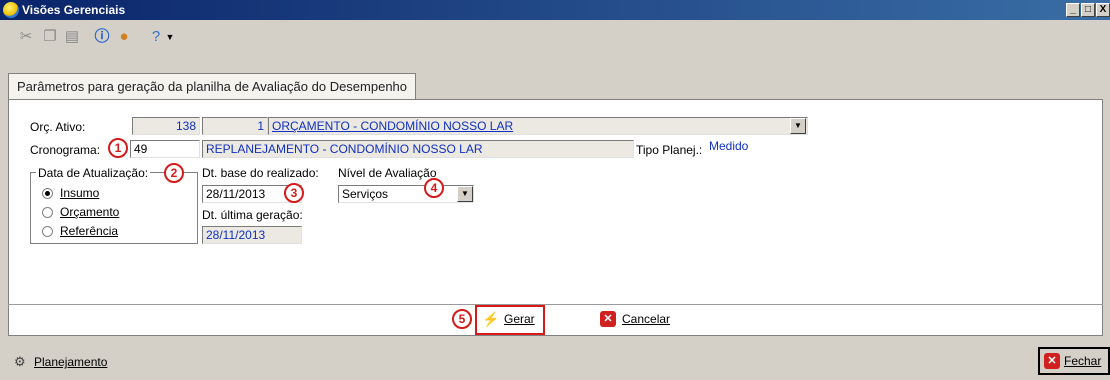 Image resolution: width=1110 pixels, height=380 pixels. I want to click on step-badge-1: 1, so click(118, 148).